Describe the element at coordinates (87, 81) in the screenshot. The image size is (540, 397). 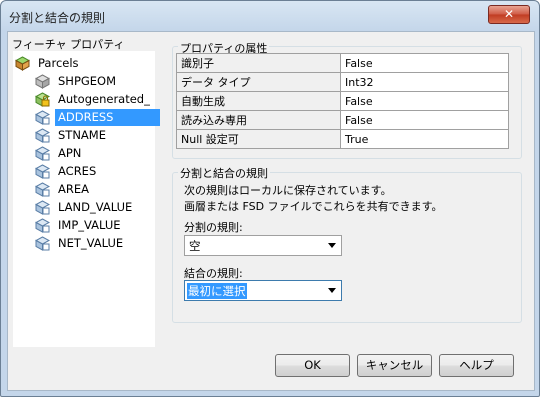
I see `tree-item-label: SHPGEOM` at that location.